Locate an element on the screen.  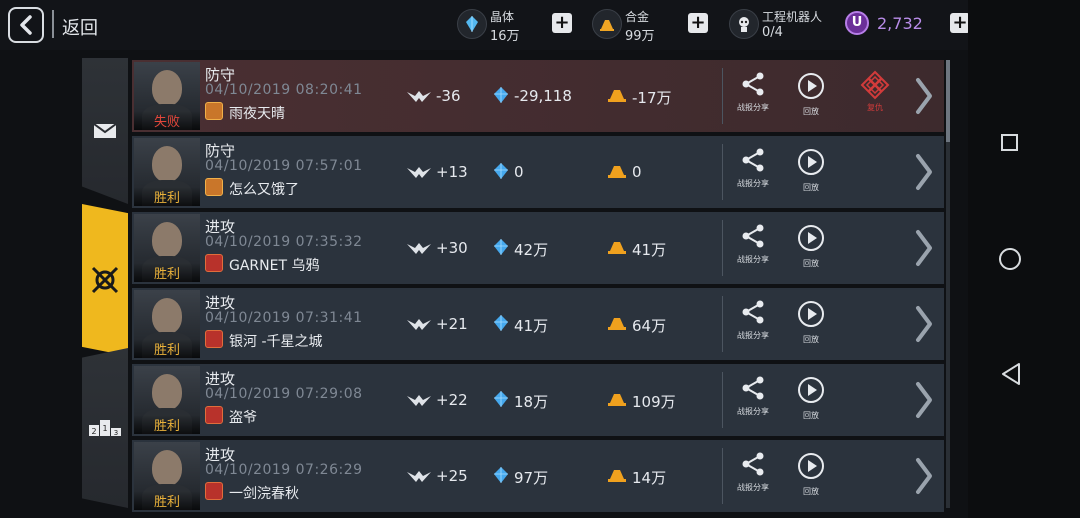
recent-apps-button is located at coordinates (1009, 142).